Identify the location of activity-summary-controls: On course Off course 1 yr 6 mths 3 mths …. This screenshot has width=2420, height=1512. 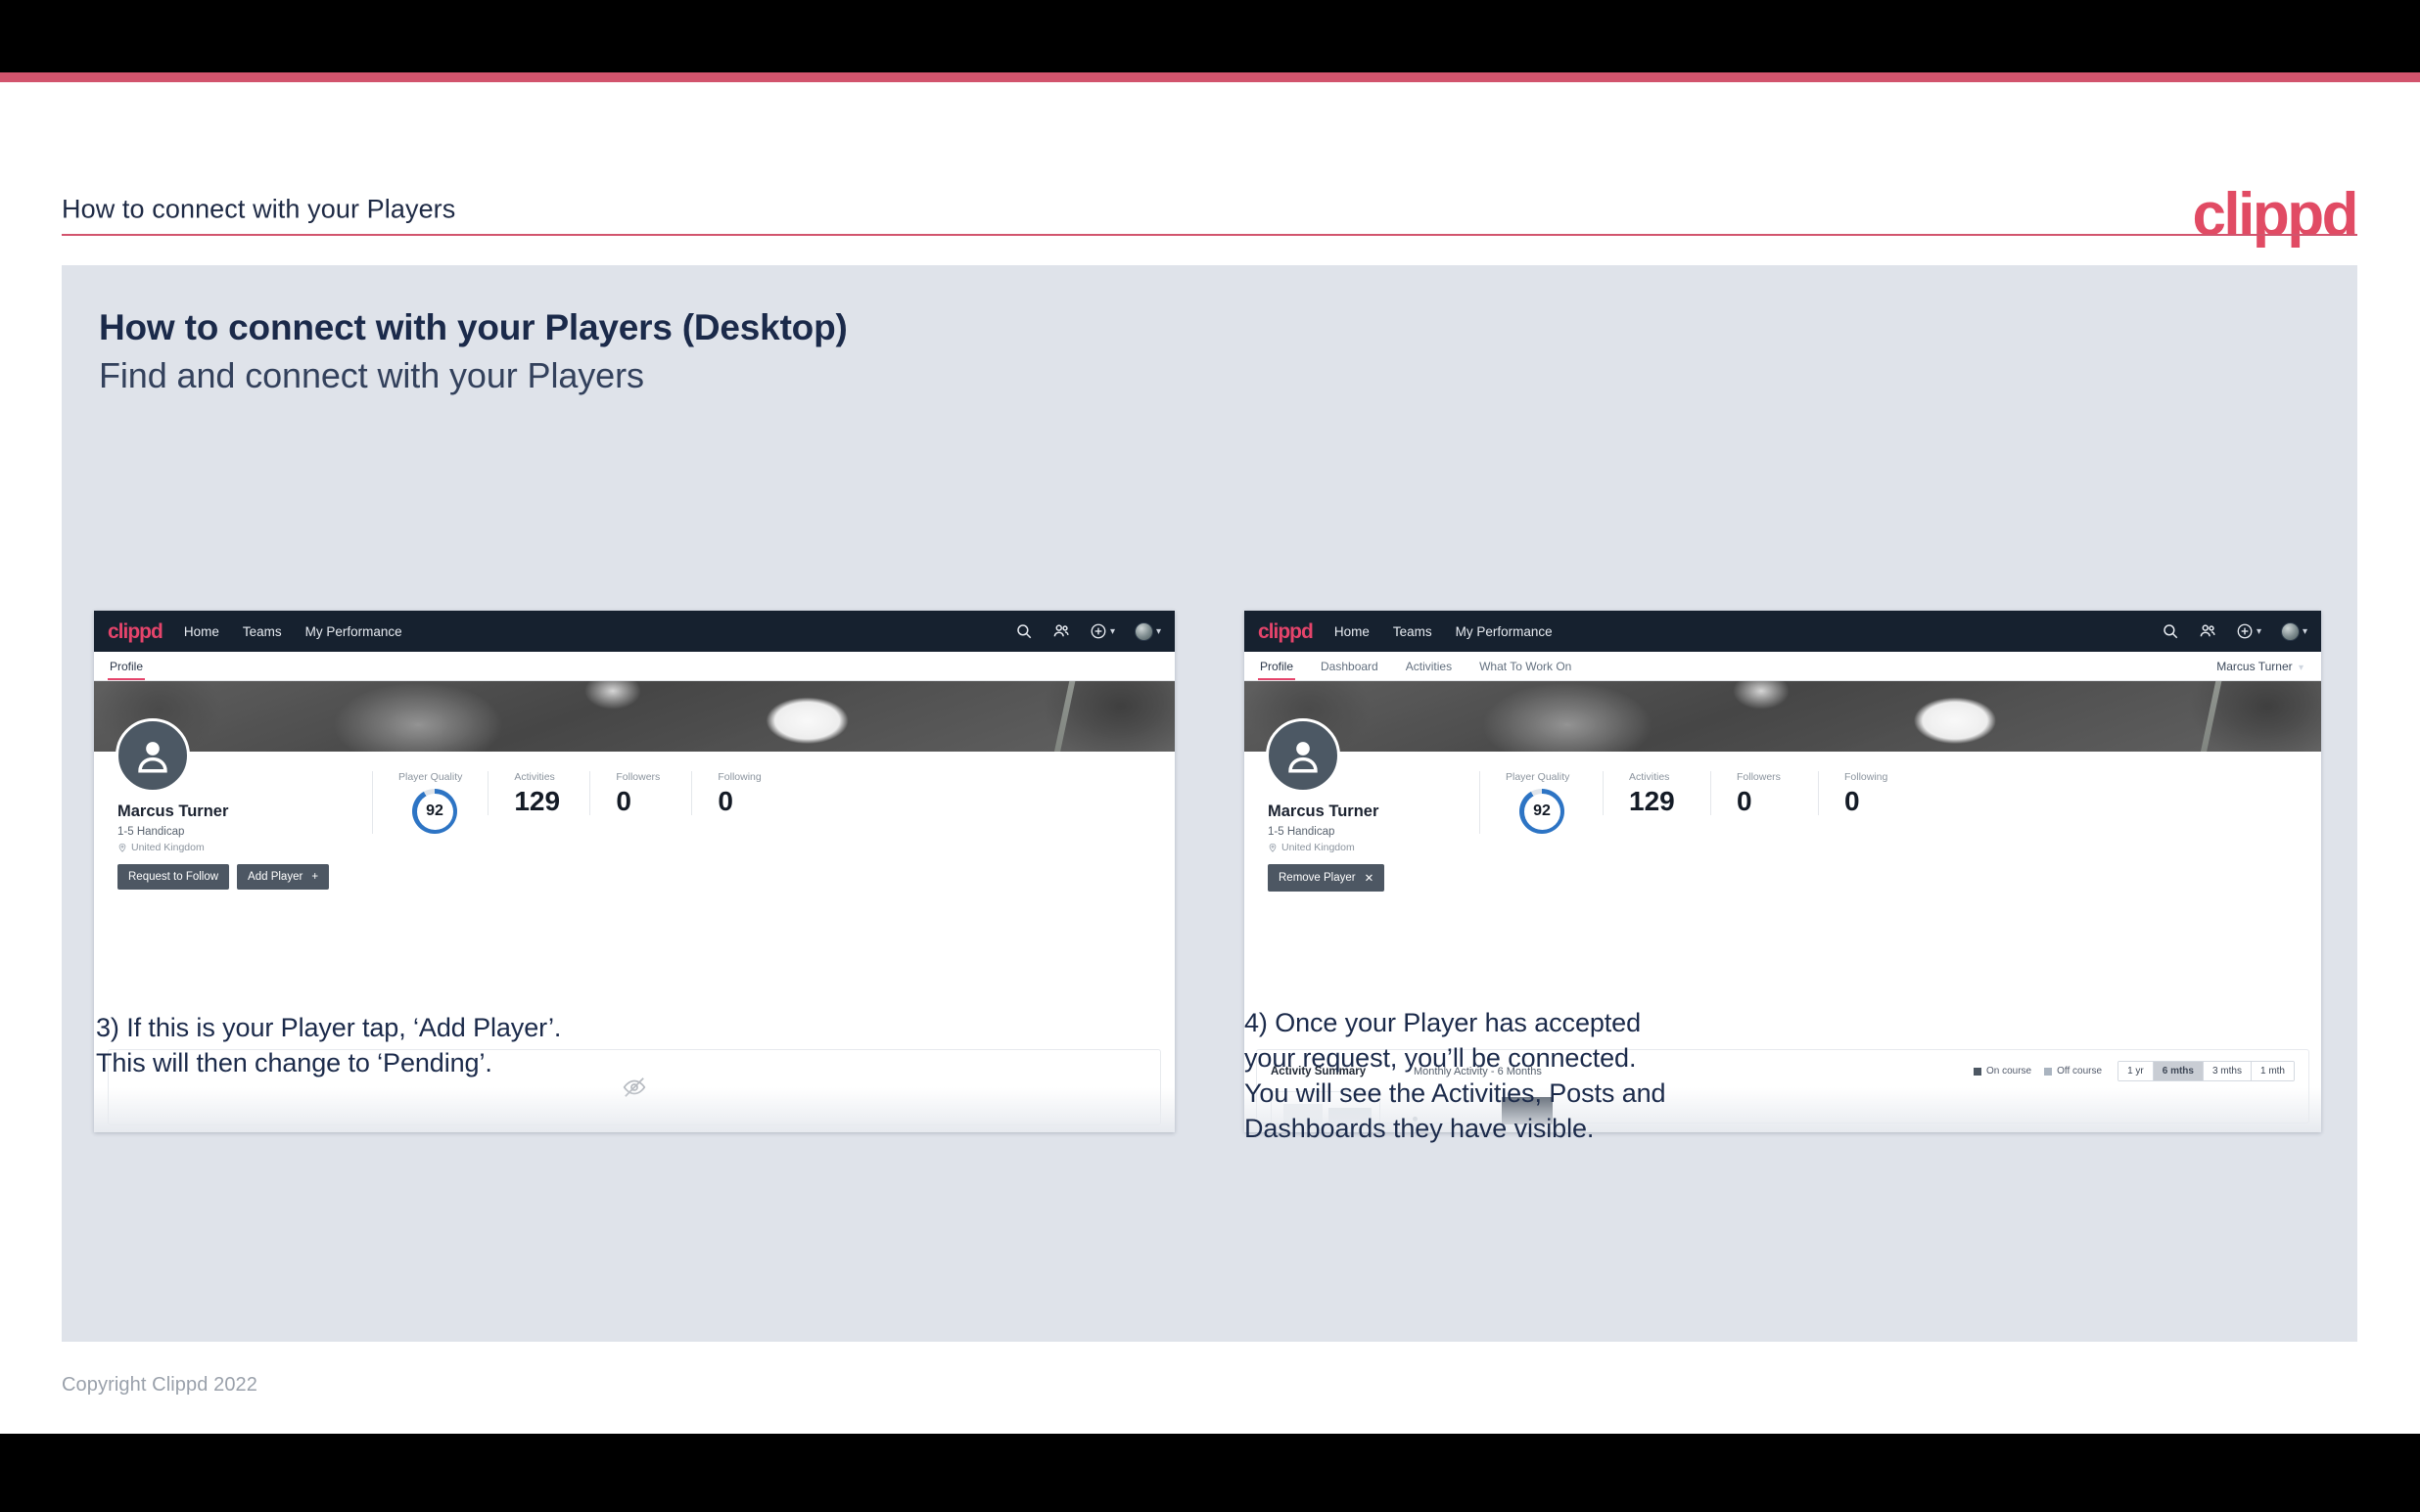
(2134, 1071).